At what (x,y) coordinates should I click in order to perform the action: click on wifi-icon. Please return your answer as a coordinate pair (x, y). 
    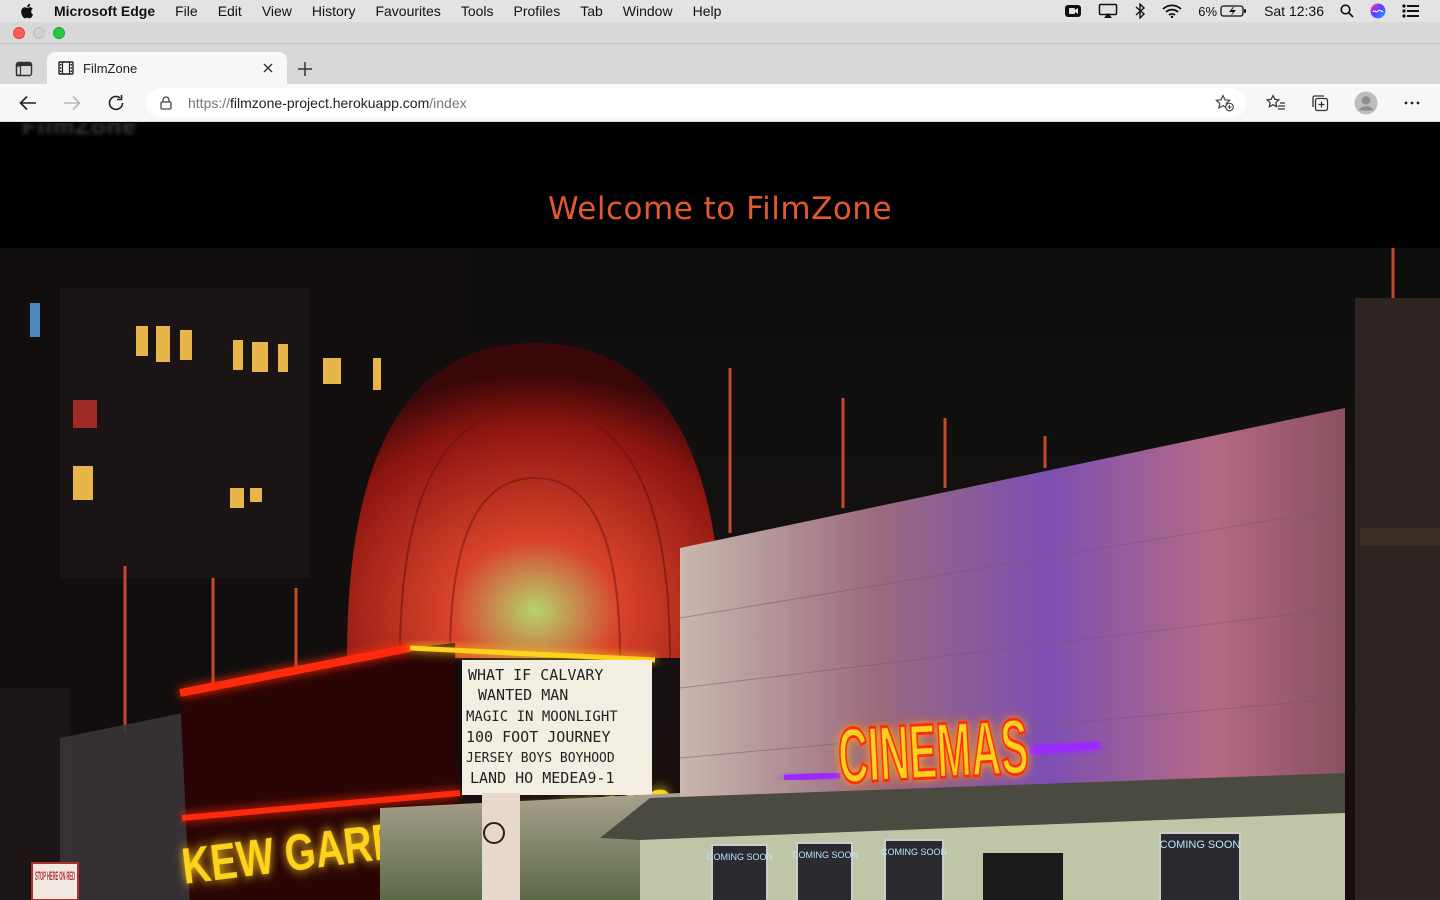
    Looking at the image, I should click on (1172, 11).